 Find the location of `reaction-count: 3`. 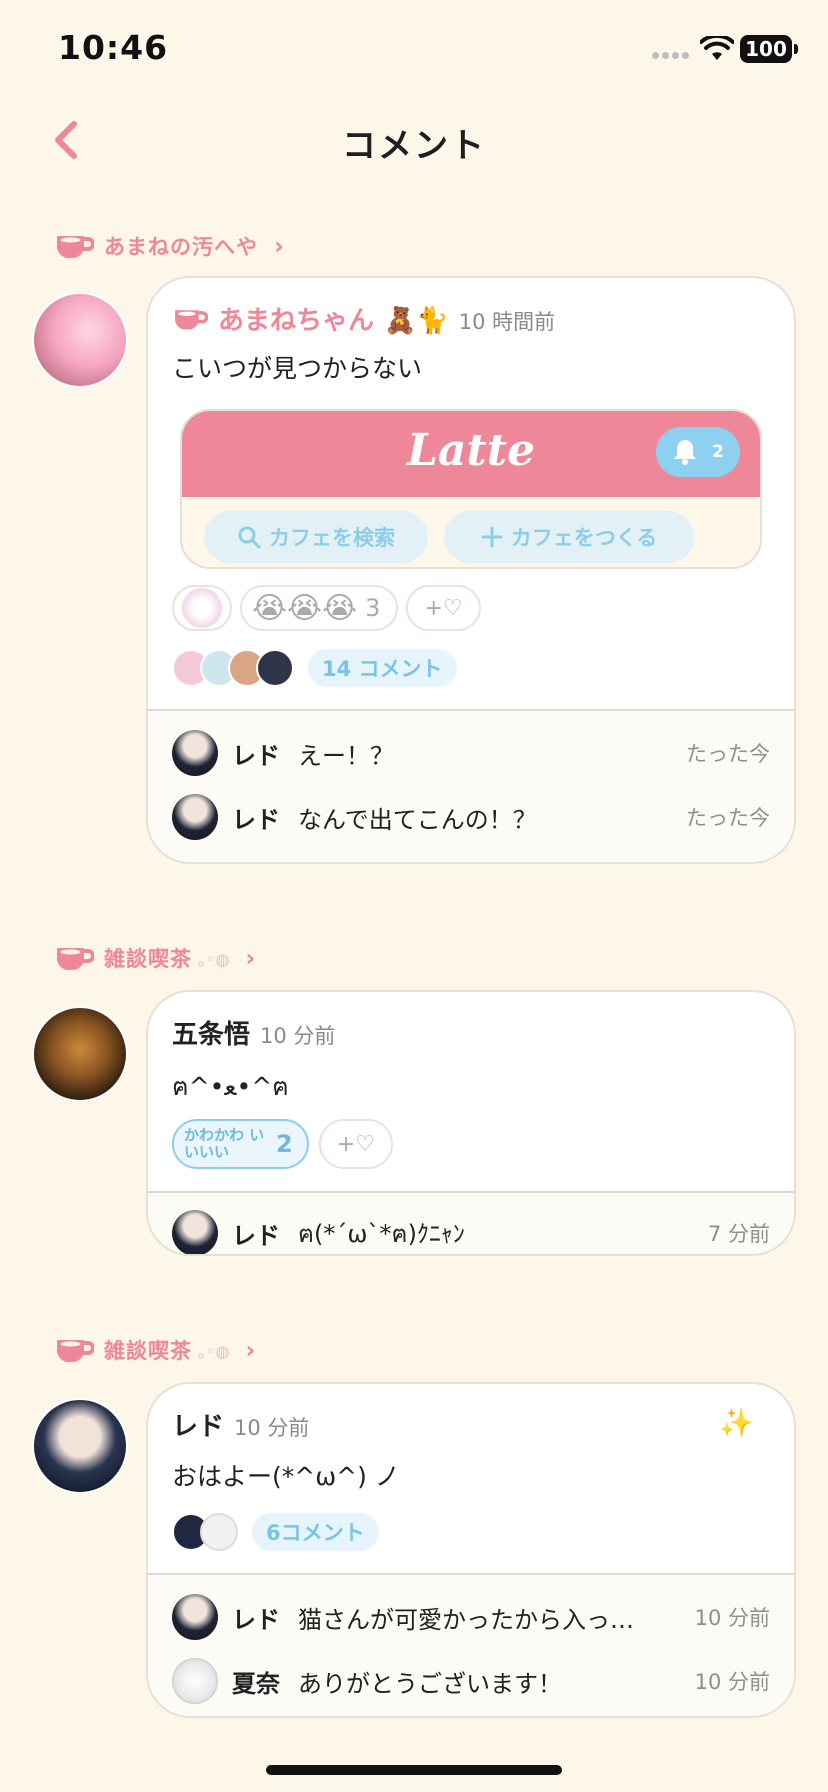

reaction-count: 3 is located at coordinates (373, 608).